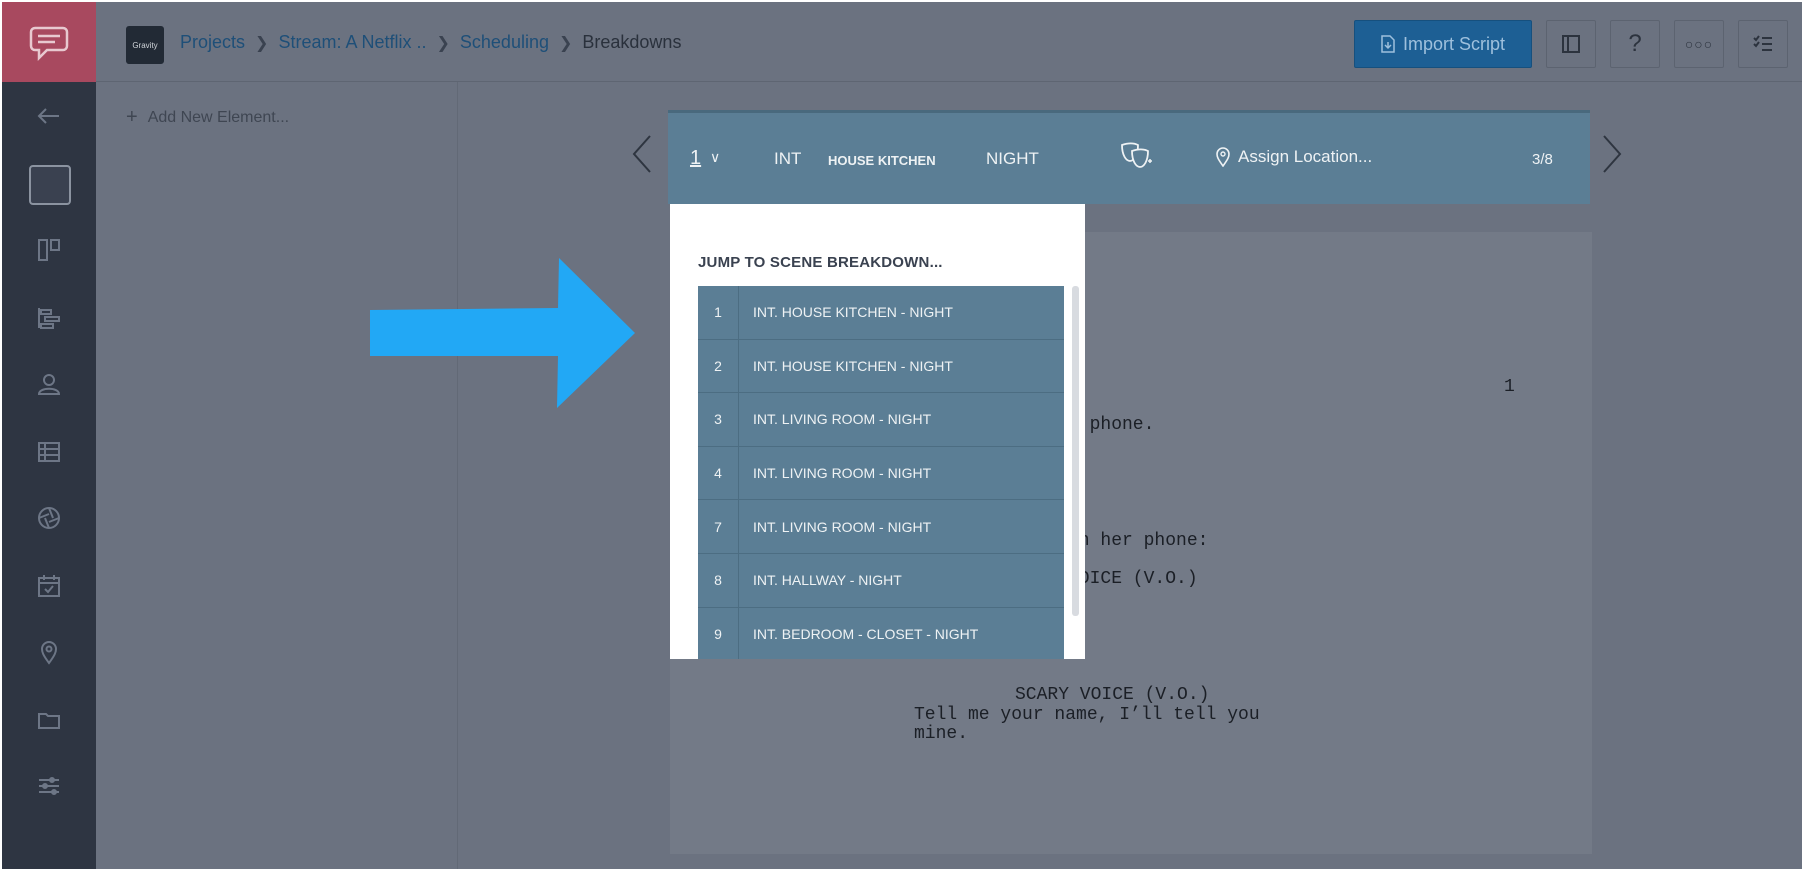  I want to click on cast-icon, so click(49, 384).